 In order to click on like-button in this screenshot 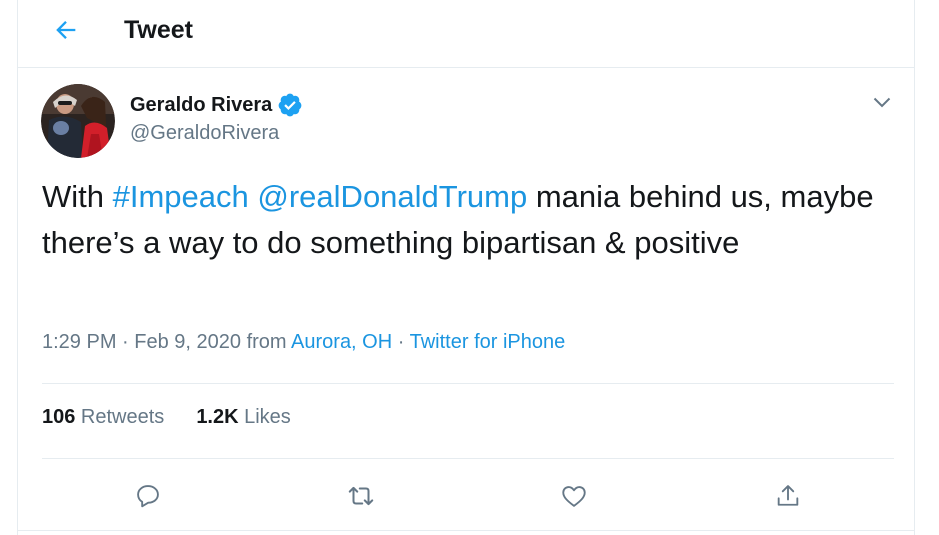, I will do `click(574, 496)`.